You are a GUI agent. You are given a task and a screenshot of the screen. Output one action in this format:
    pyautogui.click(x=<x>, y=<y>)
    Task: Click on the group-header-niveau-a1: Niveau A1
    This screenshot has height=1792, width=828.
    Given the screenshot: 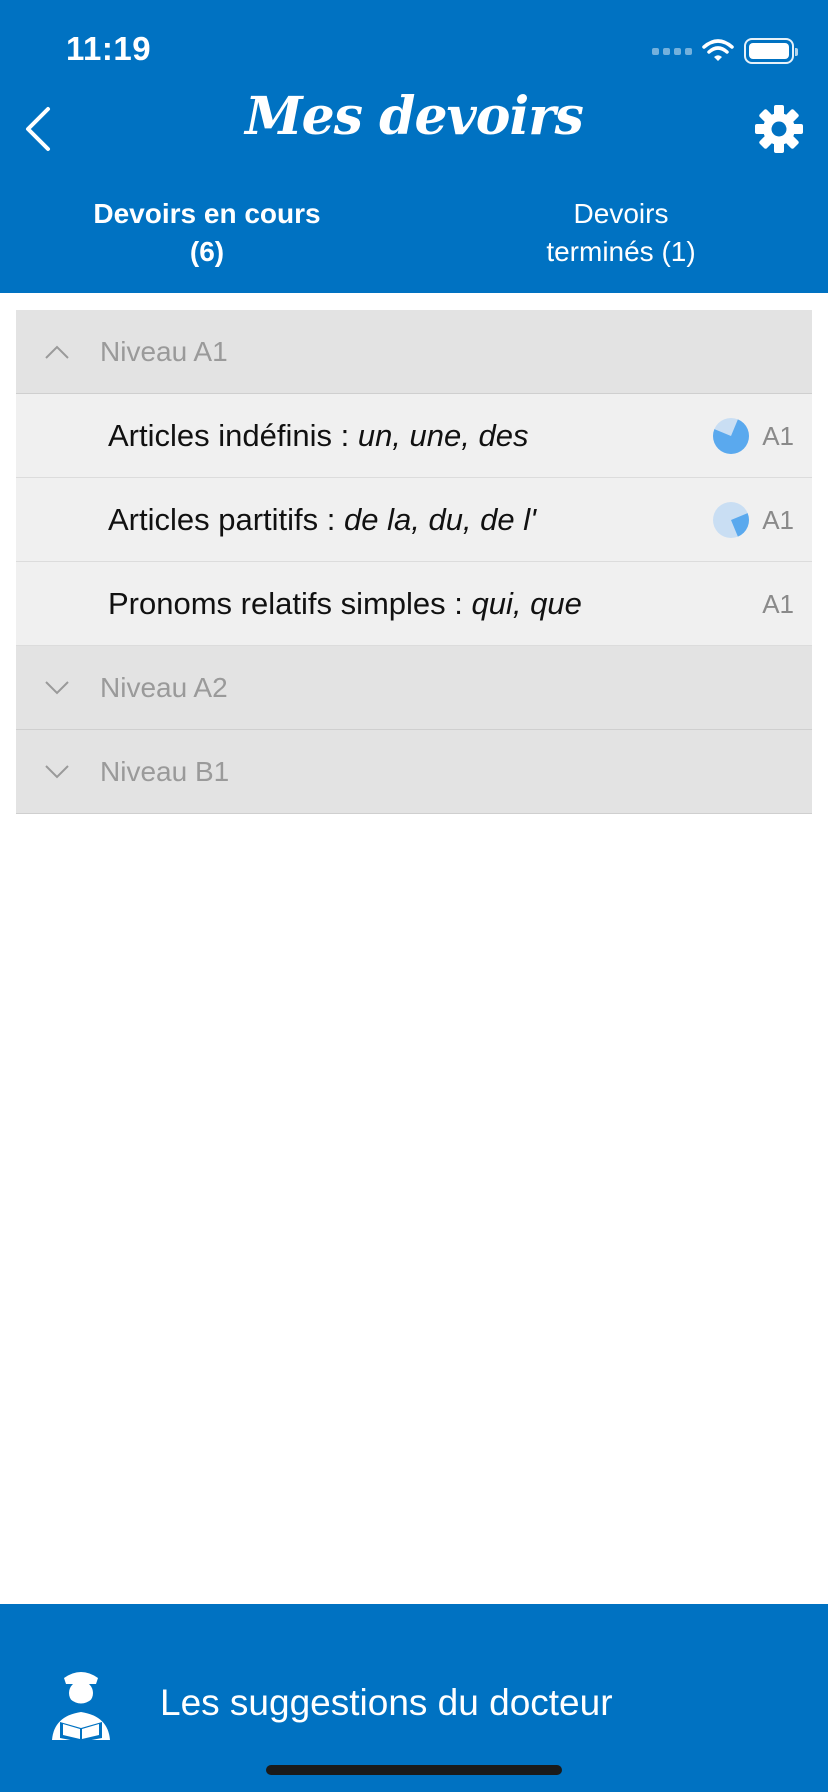 What is the action you would take?
    pyautogui.click(x=414, y=352)
    